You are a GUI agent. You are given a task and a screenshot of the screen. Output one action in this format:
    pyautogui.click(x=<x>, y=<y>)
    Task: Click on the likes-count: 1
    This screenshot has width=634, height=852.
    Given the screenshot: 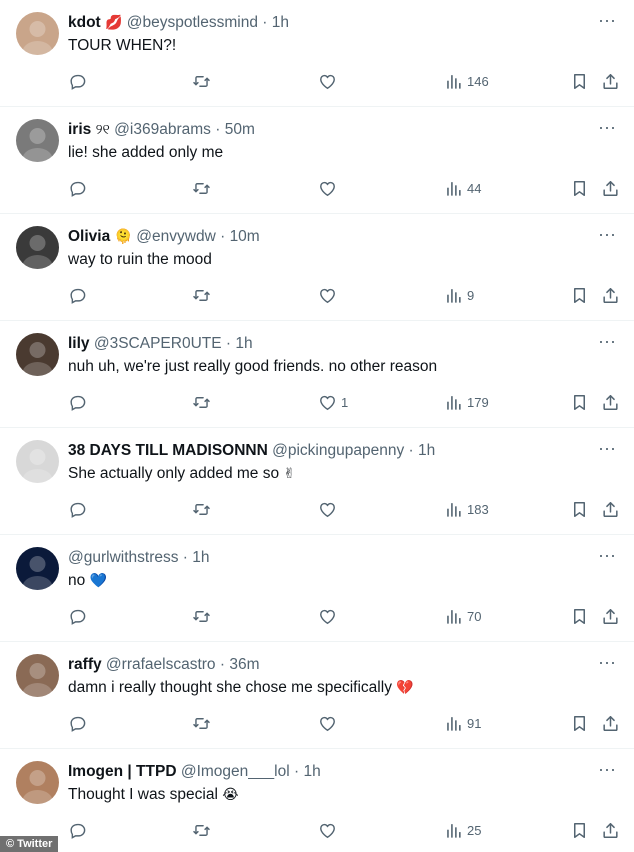 What is the action you would take?
    pyautogui.click(x=345, y=402)
    